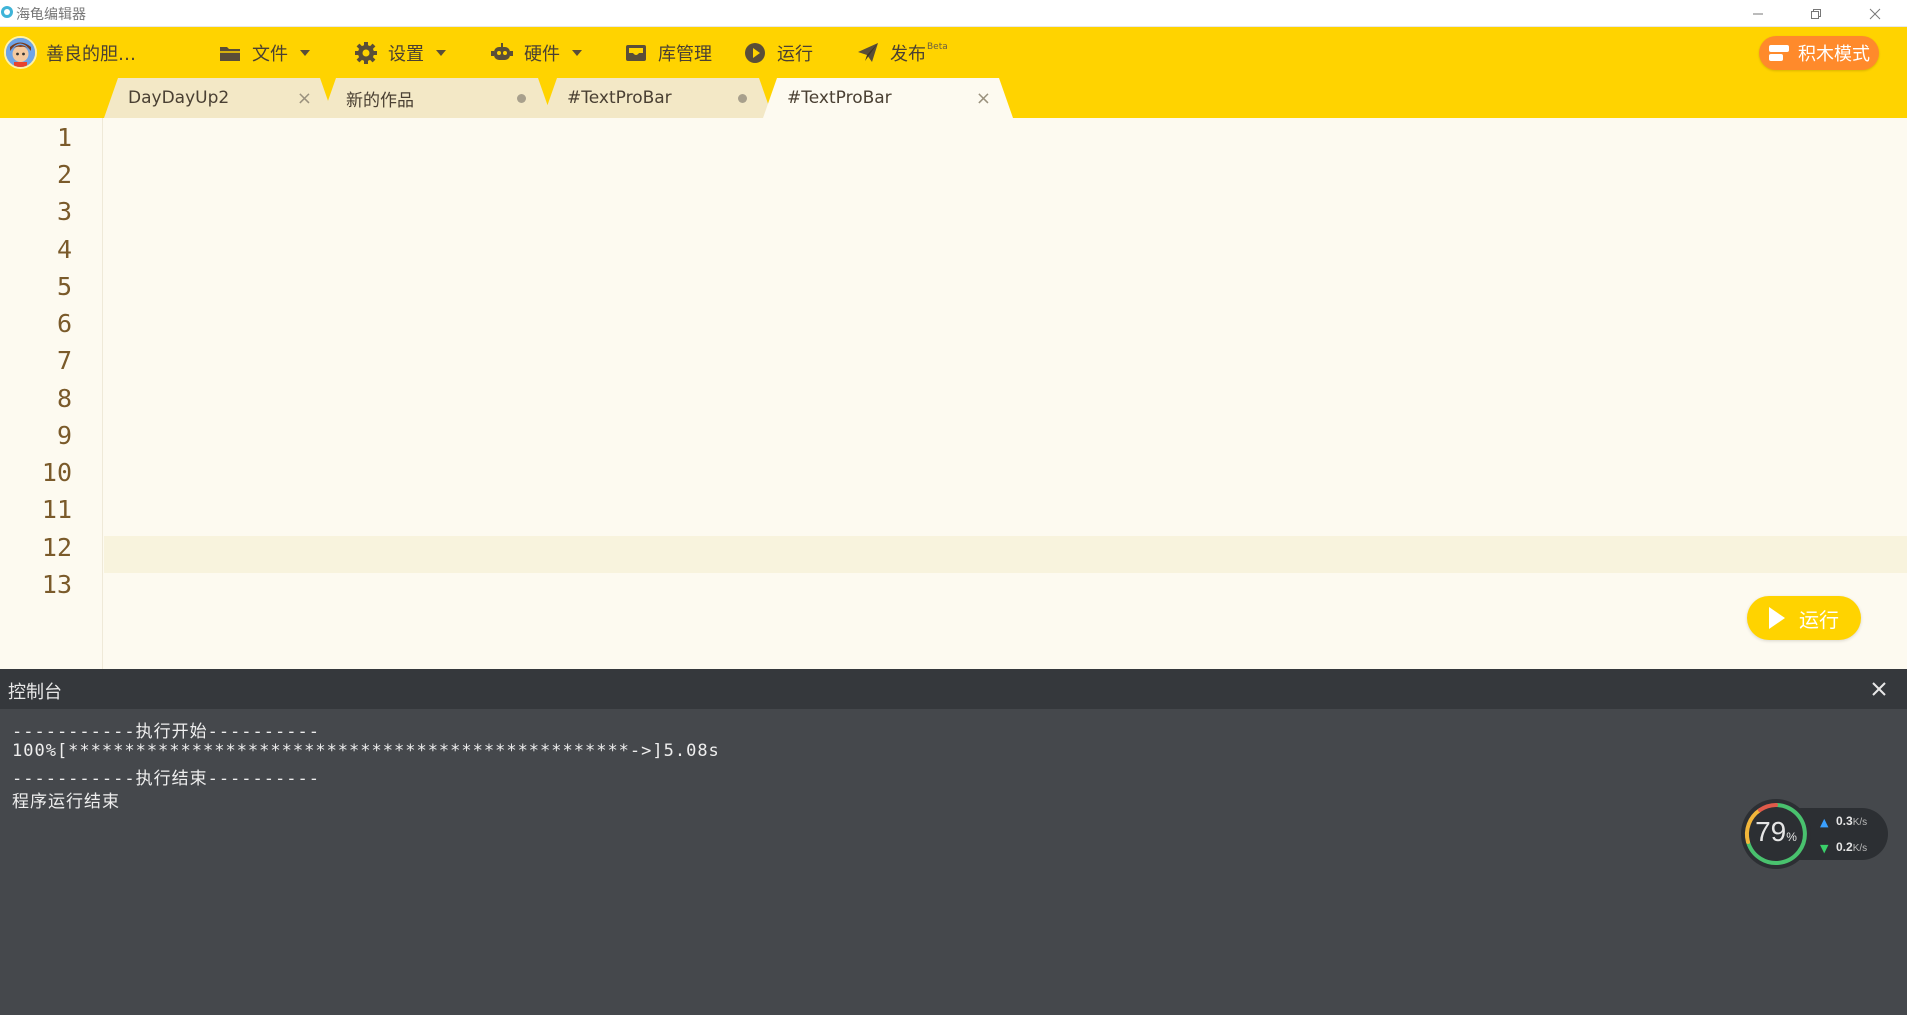  What do you see at coordinates (1844, 847) in the screenshot?
I see `download-speed-value: 0.2` at bounding box center [1844, 847].